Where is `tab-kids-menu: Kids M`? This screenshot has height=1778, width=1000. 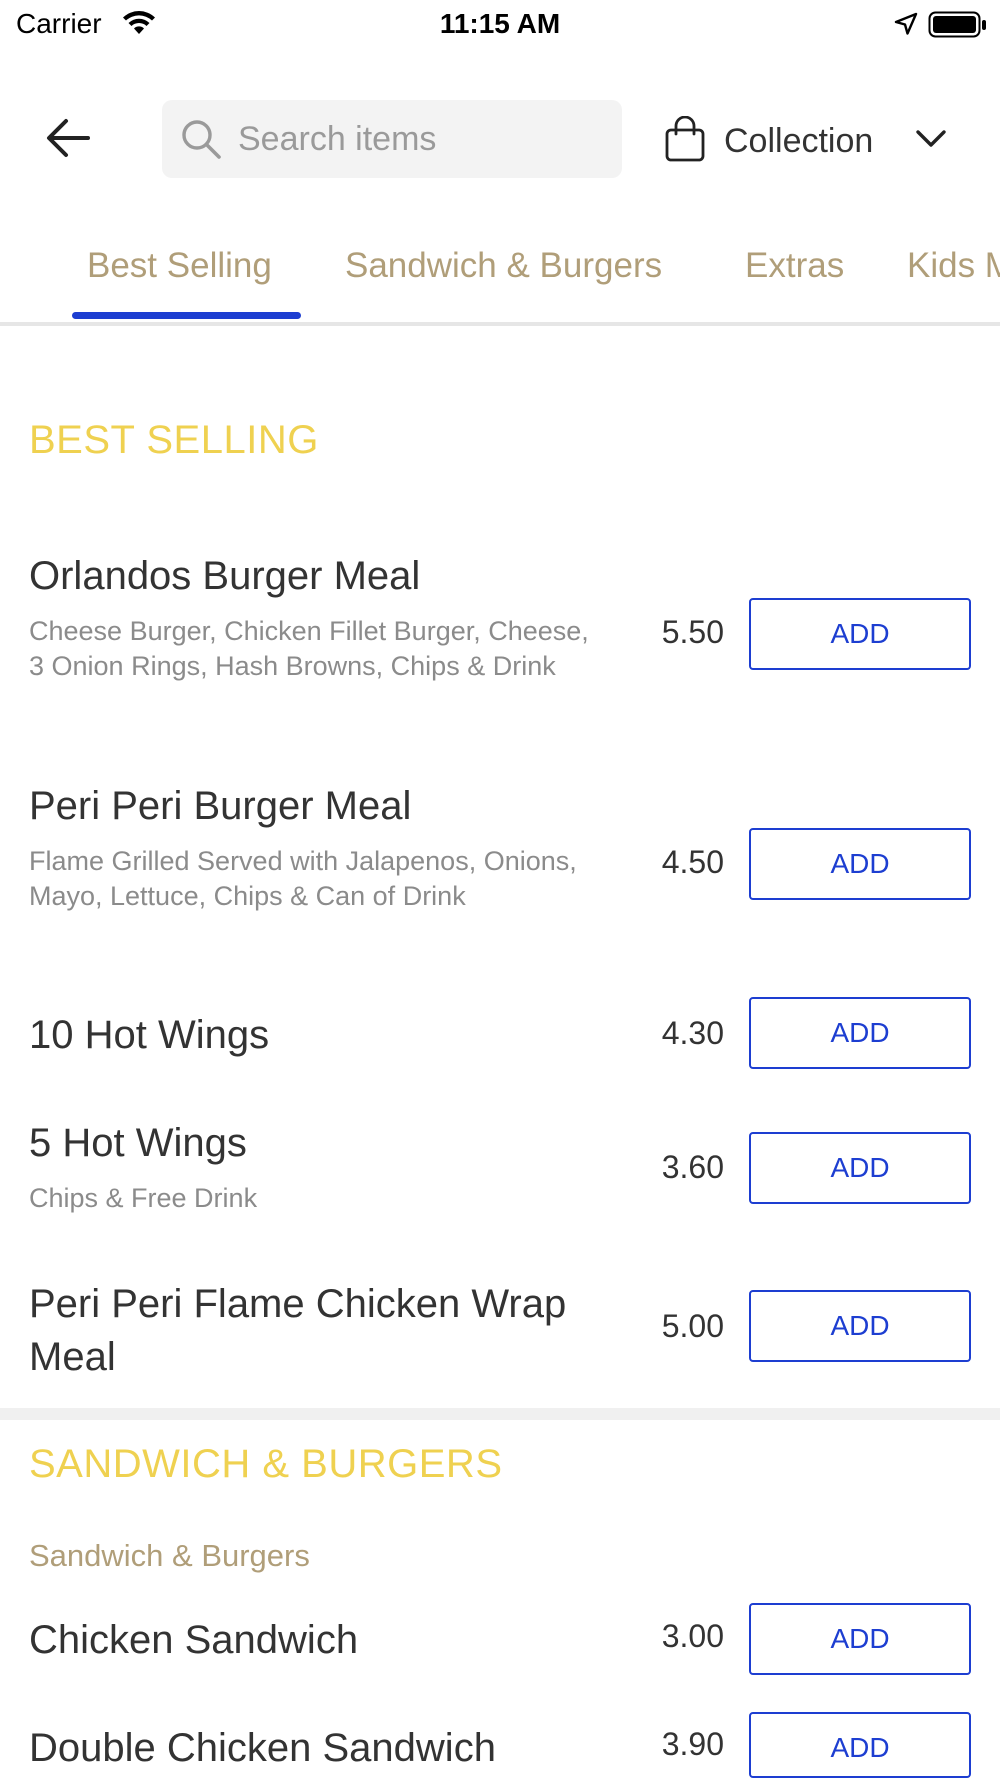
tab-kids-menu: Kids M is located at coordinates (953, 266).